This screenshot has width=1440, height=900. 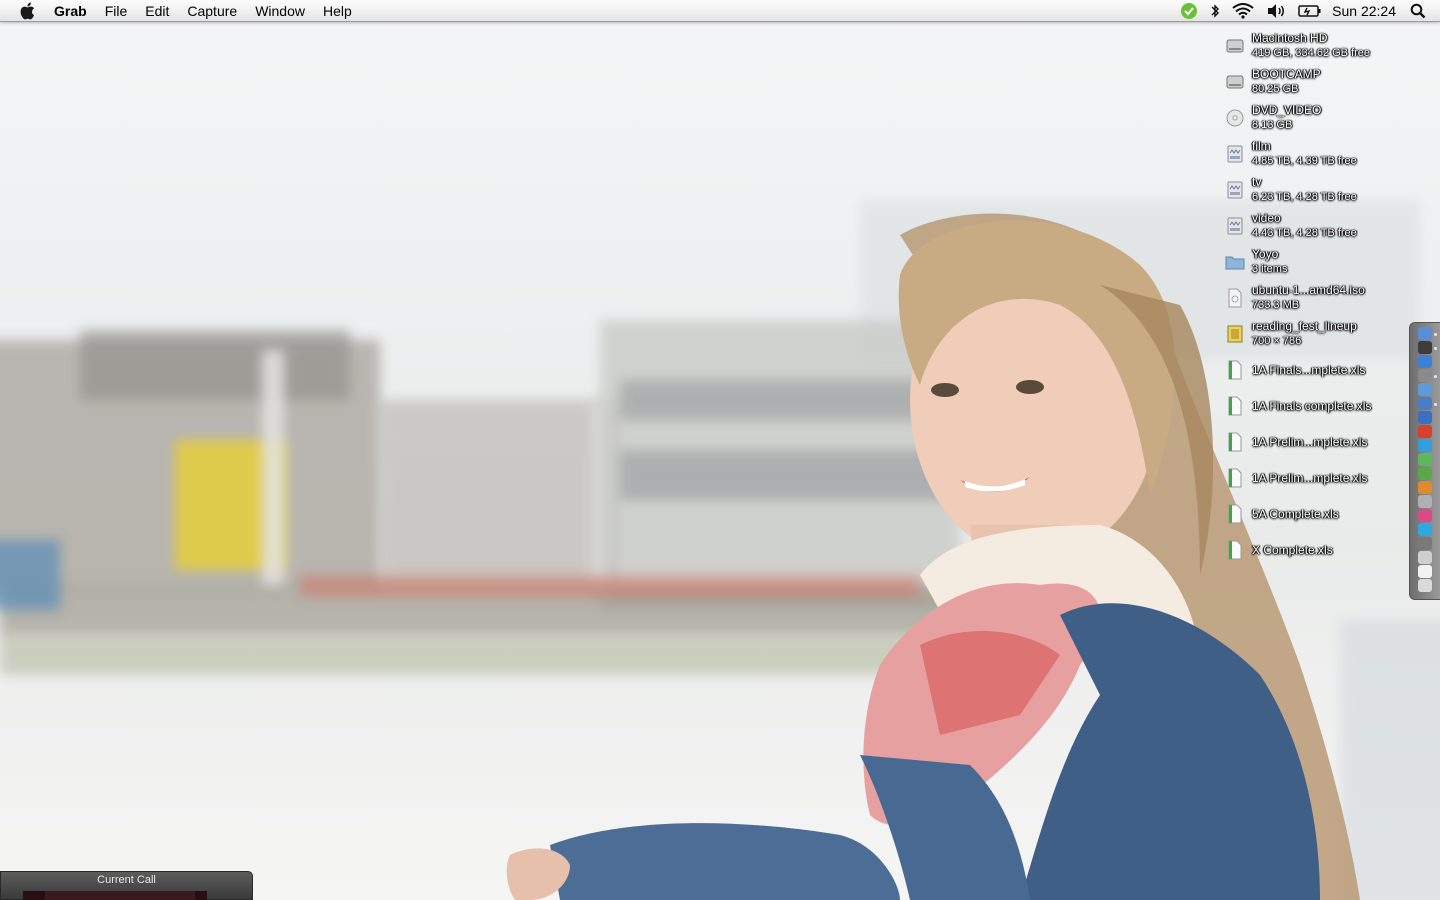 I want to click on volume-icon, so click(x=1276, y=11).